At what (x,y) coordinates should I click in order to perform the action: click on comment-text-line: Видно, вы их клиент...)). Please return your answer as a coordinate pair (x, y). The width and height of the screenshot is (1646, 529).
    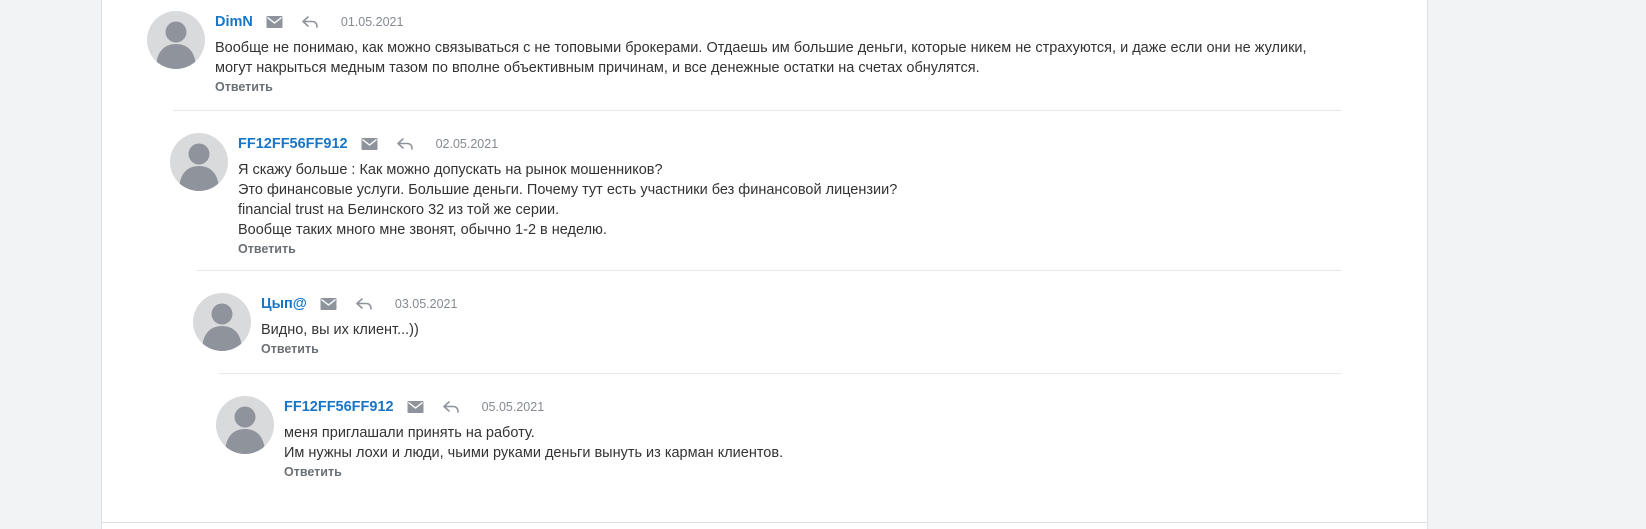
    Looking at the image, I should click on (340, 330).